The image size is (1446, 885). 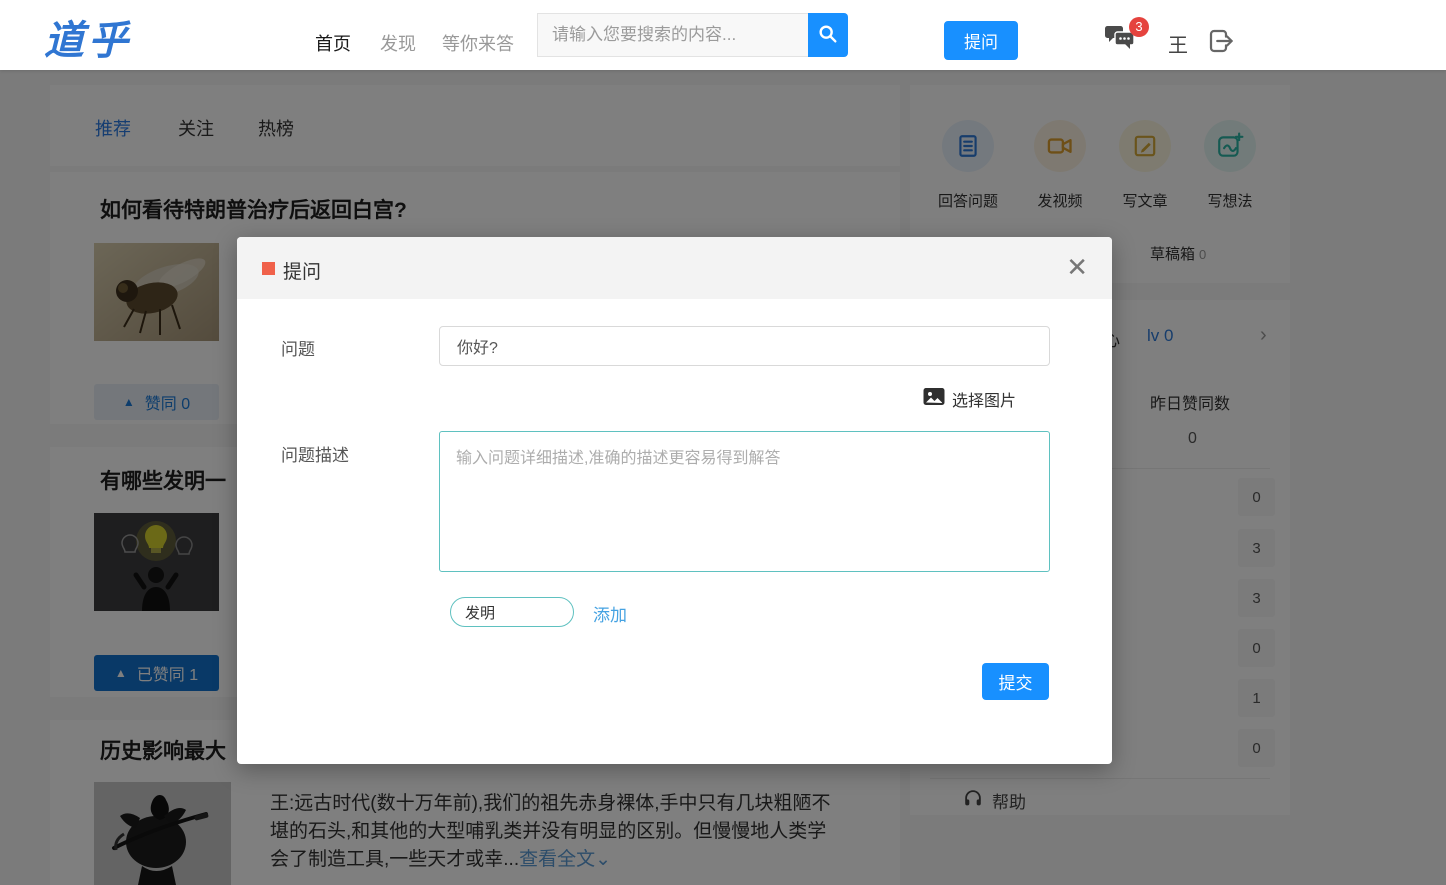 What do you see at coordinates (302, 272) in the screenshot?
I see `modal-title: 提问` at bounding box center [302, 272].